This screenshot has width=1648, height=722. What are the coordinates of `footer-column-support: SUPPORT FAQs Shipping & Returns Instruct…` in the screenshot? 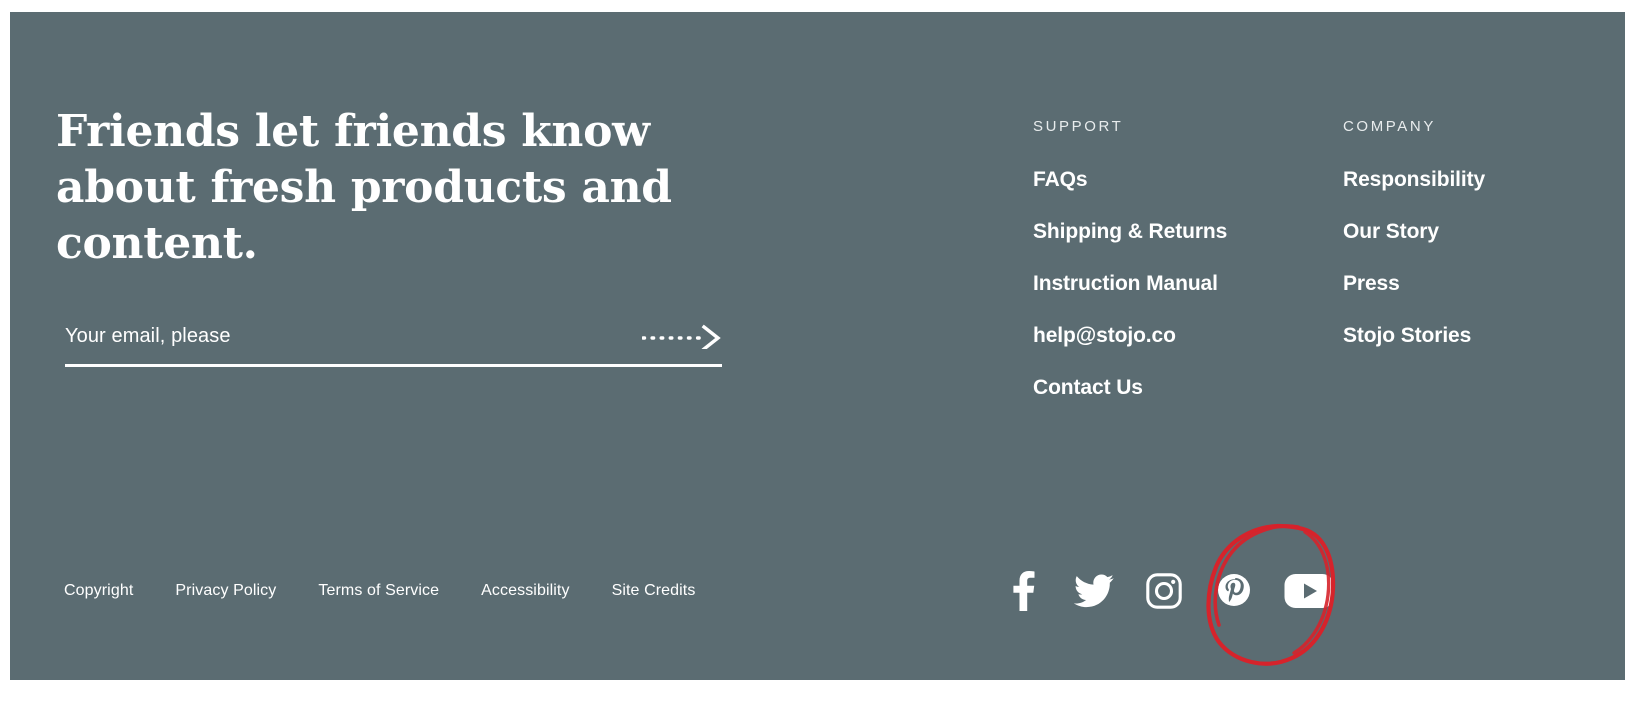 It's located at (1130, 259).